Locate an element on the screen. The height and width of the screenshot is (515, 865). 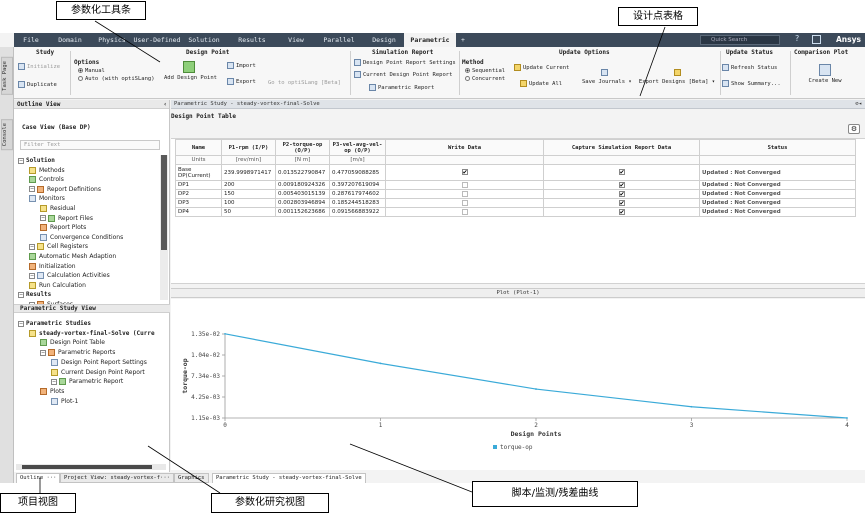
tree-item: − Solution is located at coordinates (36, 160).